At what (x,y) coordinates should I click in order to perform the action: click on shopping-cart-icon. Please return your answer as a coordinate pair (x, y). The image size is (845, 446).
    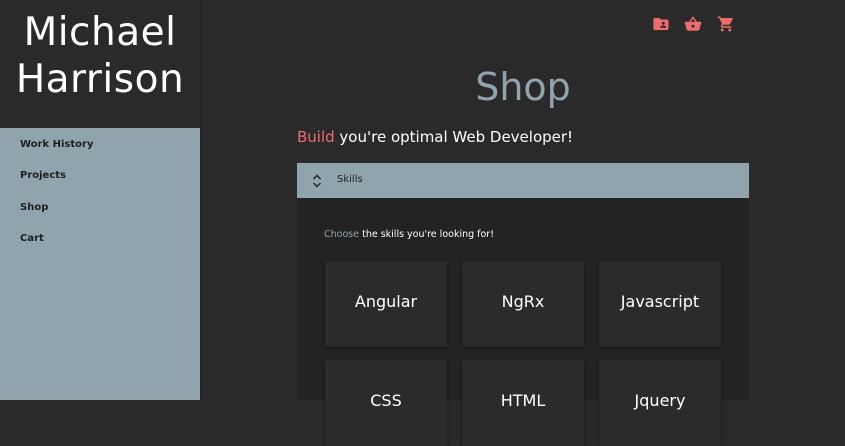
    Looking at the image, I should click on (726, 24).